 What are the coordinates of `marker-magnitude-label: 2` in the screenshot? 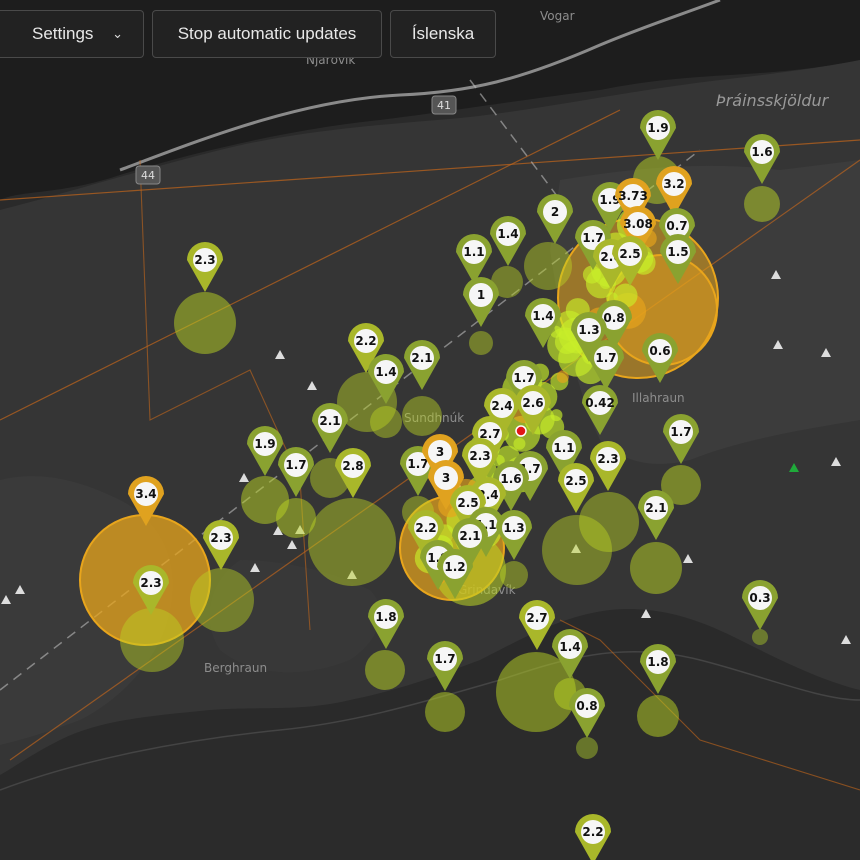 It's located at (555, 212).